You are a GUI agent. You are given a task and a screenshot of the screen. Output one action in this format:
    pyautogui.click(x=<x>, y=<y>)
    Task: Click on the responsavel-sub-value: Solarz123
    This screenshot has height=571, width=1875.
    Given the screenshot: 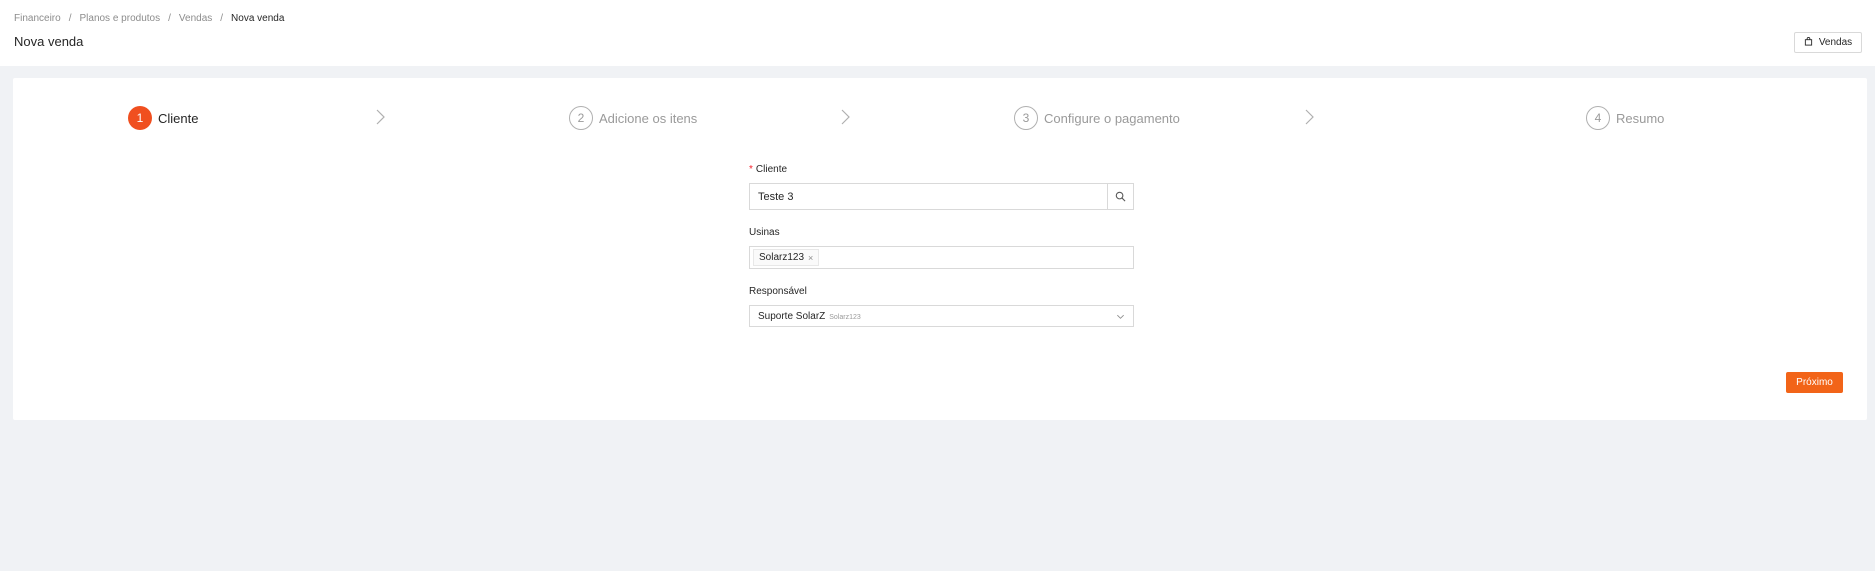 What is the action you would take?
    pyautogui.click(x=845, y=317)
    